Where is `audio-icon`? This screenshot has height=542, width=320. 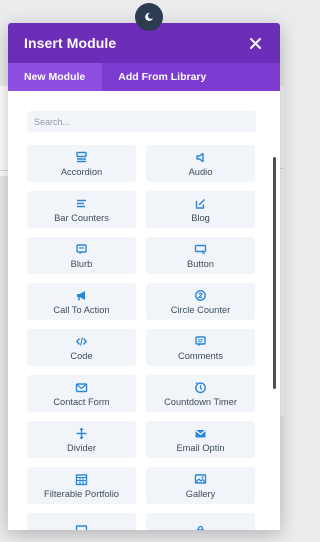 audio-icon is located at coordinates (200, 157).